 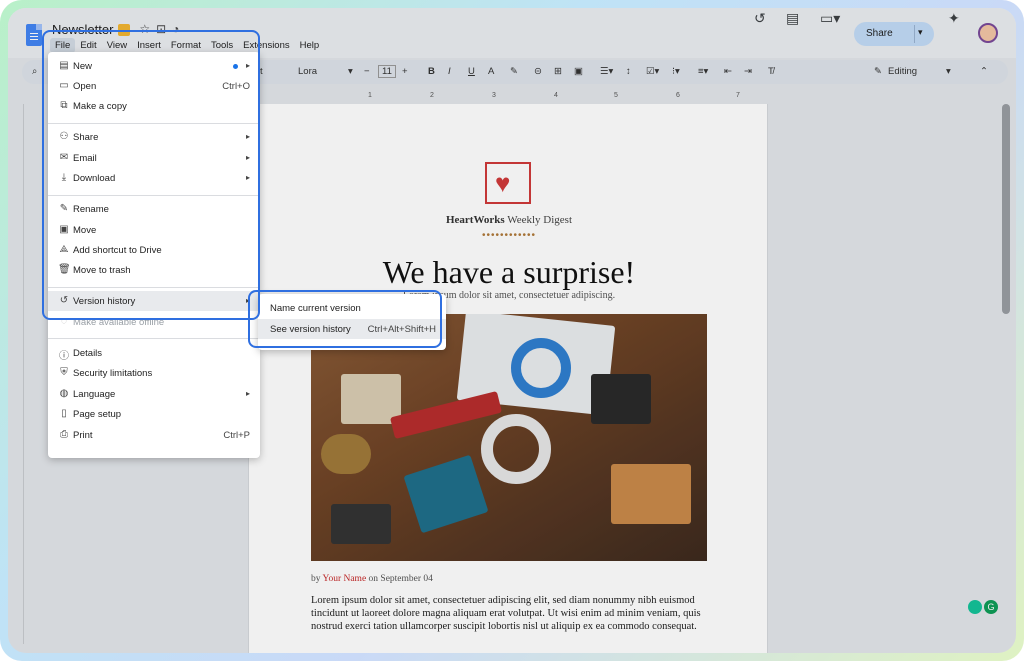 What do you see at coordinates (954, 18) in the screenshot?
I see `gemini-icon: ✦` at bounding box center [954, 18].